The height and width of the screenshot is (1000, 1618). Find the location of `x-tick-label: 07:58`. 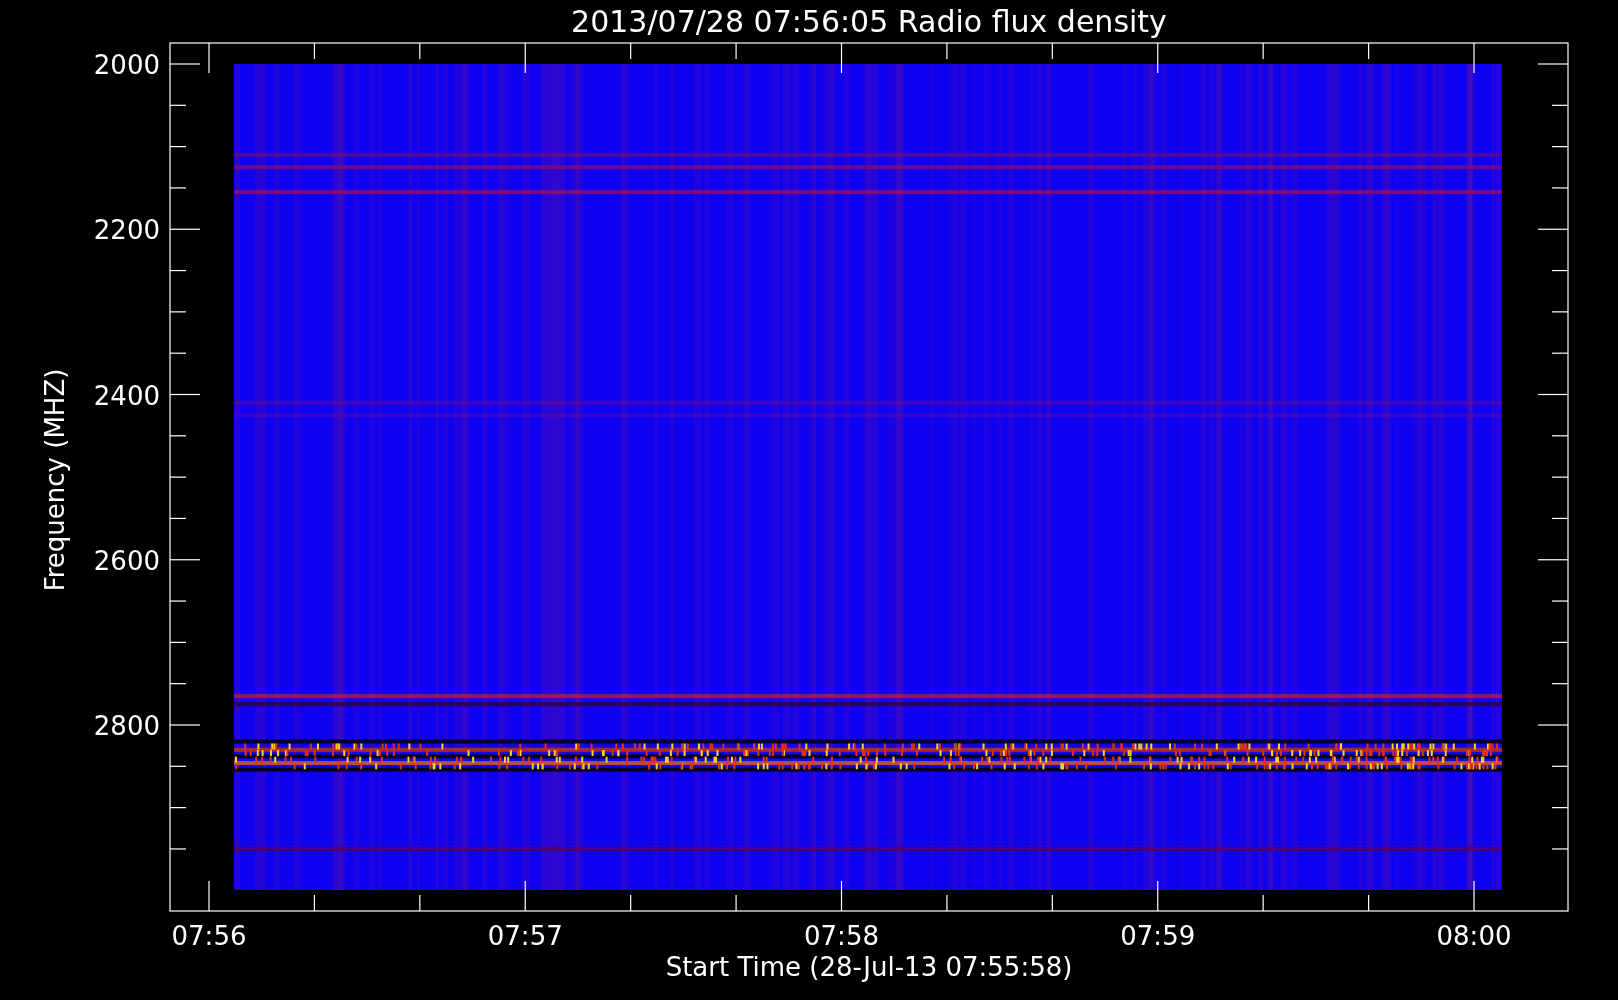

x-tick-label: 07:58 is located at coordinates (841, 936).